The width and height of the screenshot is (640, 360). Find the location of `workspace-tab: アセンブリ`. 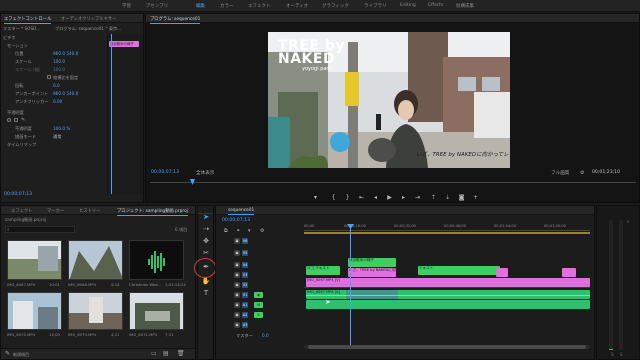

workspace-tab: アセンブリ is located at coordinates (157, 6).